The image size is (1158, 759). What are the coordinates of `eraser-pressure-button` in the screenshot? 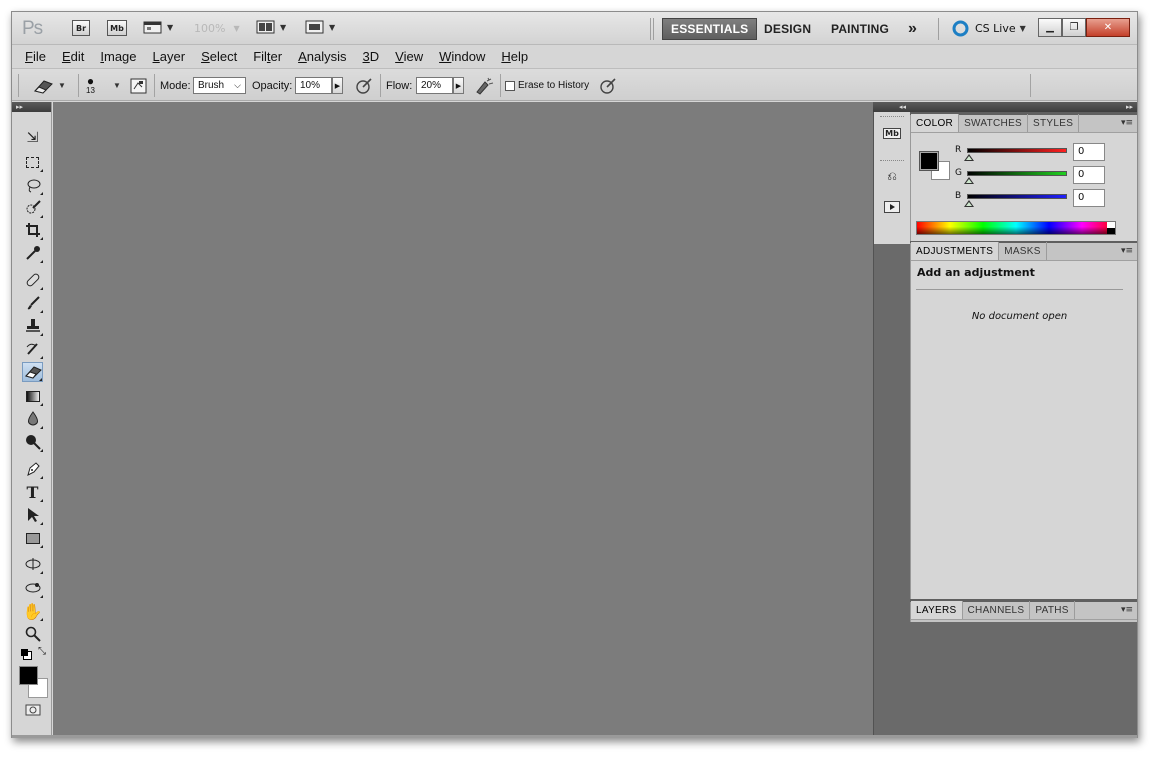 It's located at (608, 85).